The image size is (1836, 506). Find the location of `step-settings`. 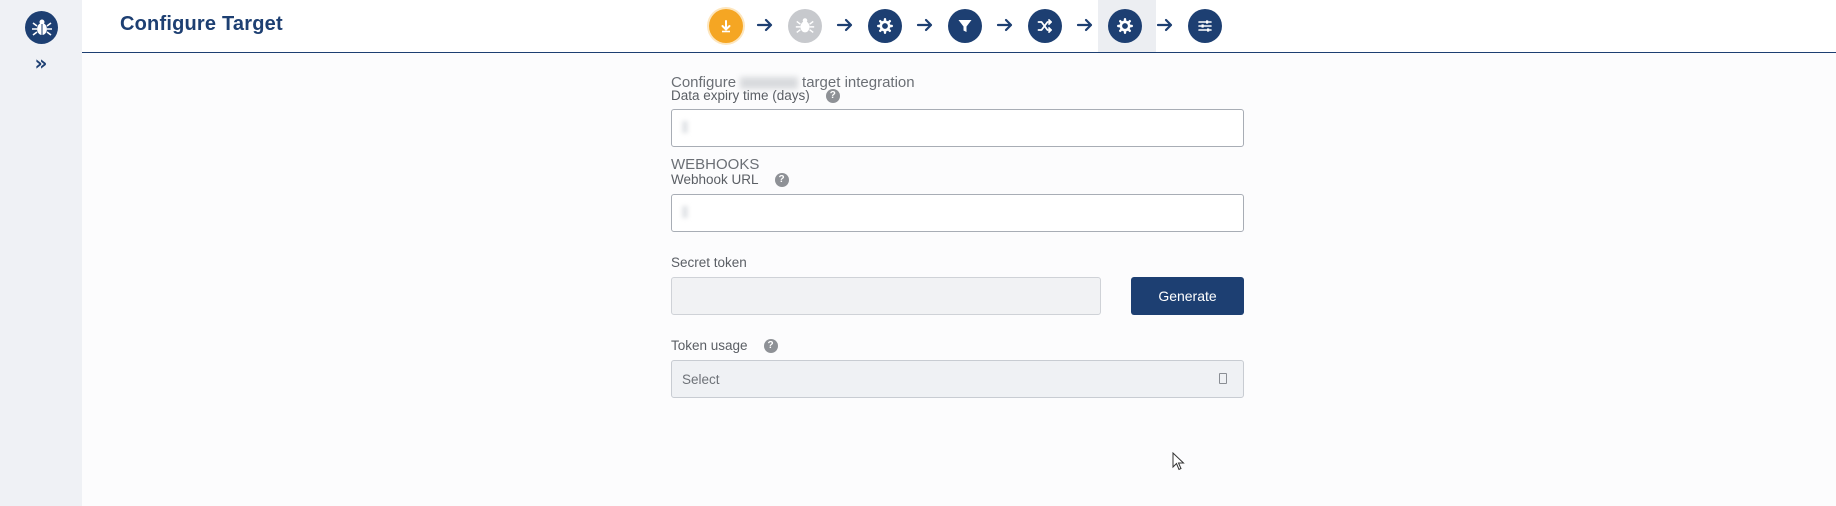

step-settings is located at coordinates (885, 26).